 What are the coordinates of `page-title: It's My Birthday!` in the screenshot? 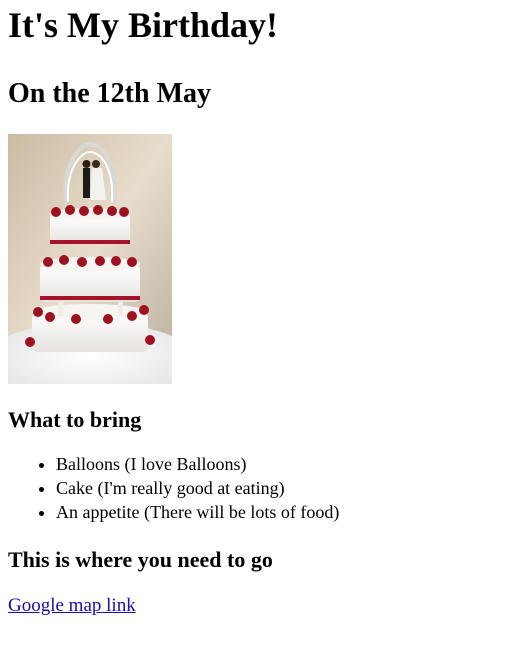 It's located at (143, 25).